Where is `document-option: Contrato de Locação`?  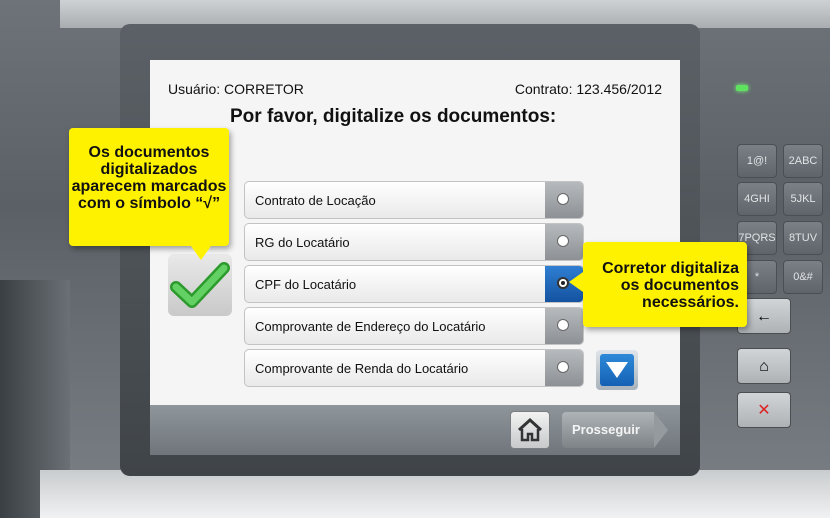 document-option: Contrato de Locação is located at coordinates (414, 200).